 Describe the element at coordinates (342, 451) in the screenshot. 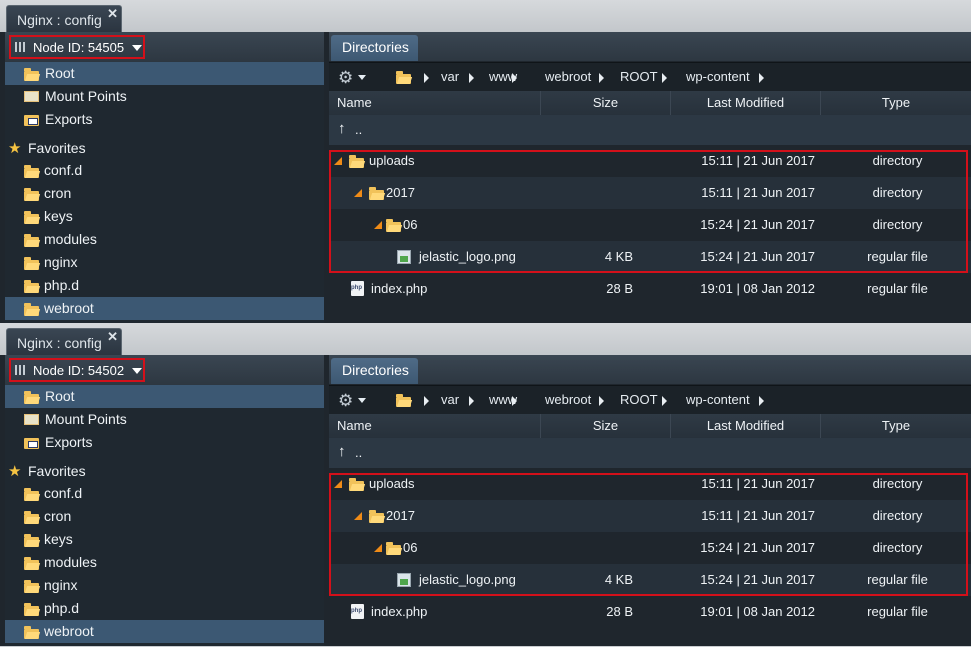

I see `up-arrow-icon: ↑` at that location.